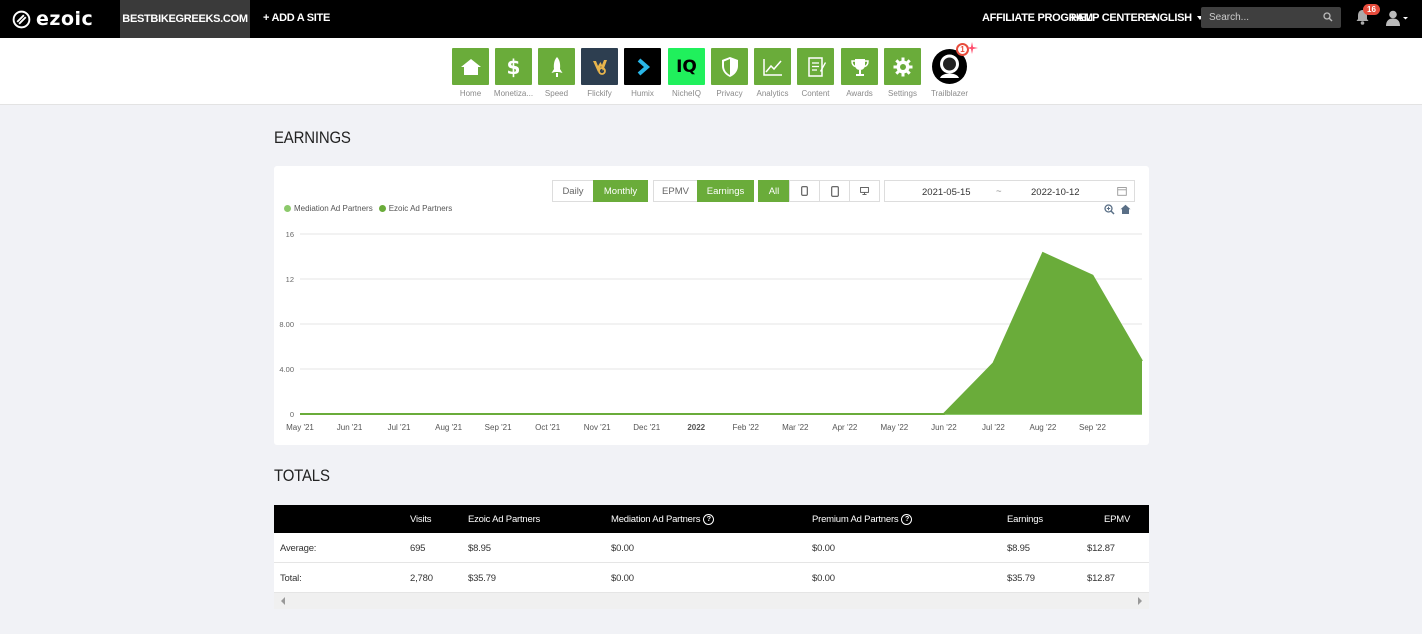 Image resolution: width=1422 pixels, height=634 pixels. Describe the element at coordinates (1108, 18) in the screenshot. I see `help-center-label: HELP CENTER` at that location.